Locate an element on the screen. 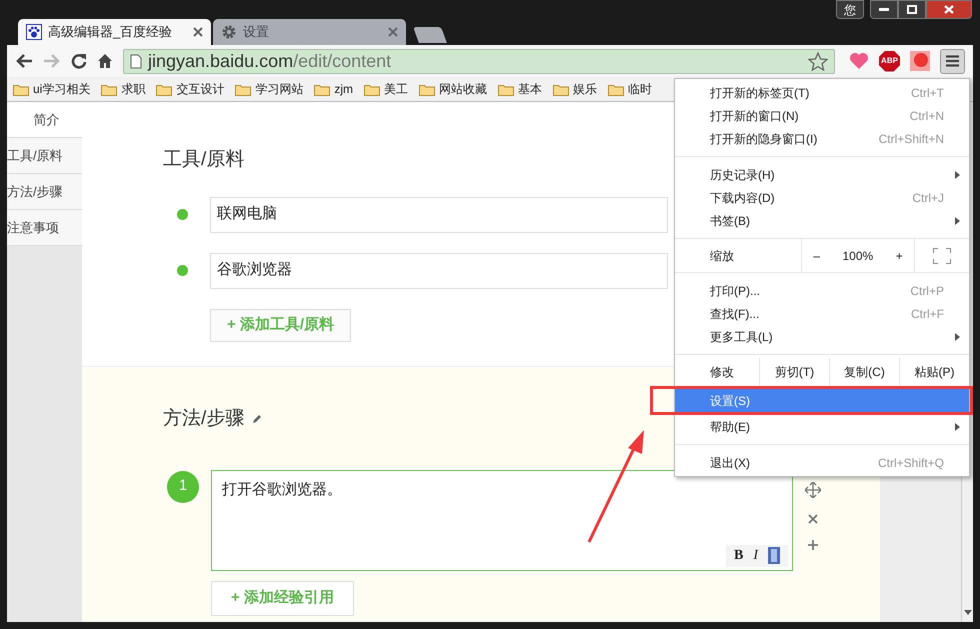 The width and height of the screenshot is (980, 629). minimize-icon is located at coordinates (884, 10).